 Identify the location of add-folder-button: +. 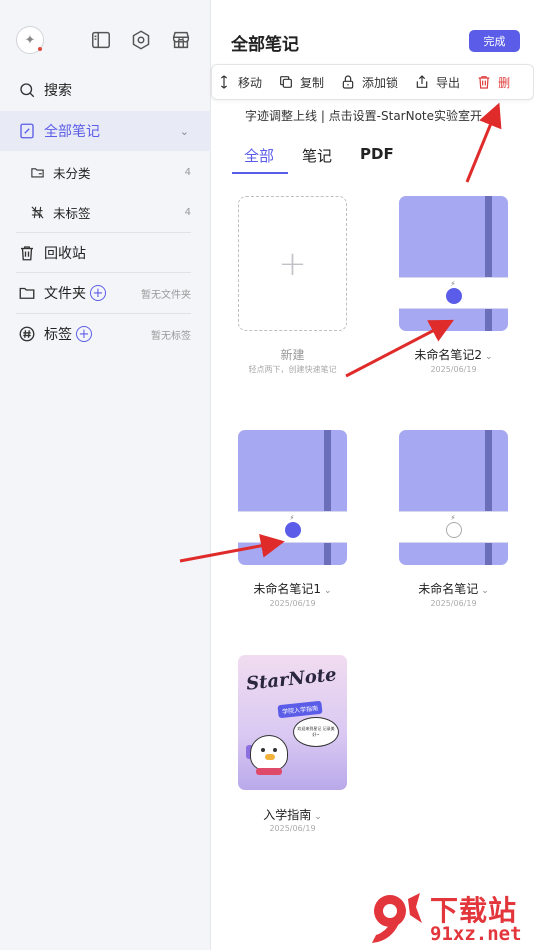
(98, 293).